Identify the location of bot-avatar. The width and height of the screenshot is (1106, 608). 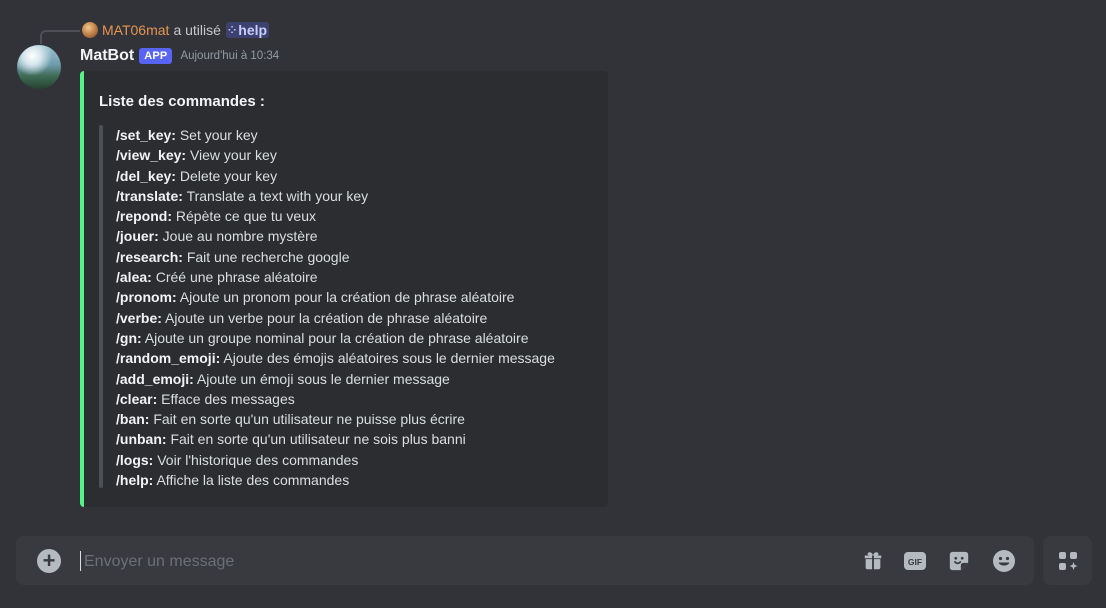
(39, 67).